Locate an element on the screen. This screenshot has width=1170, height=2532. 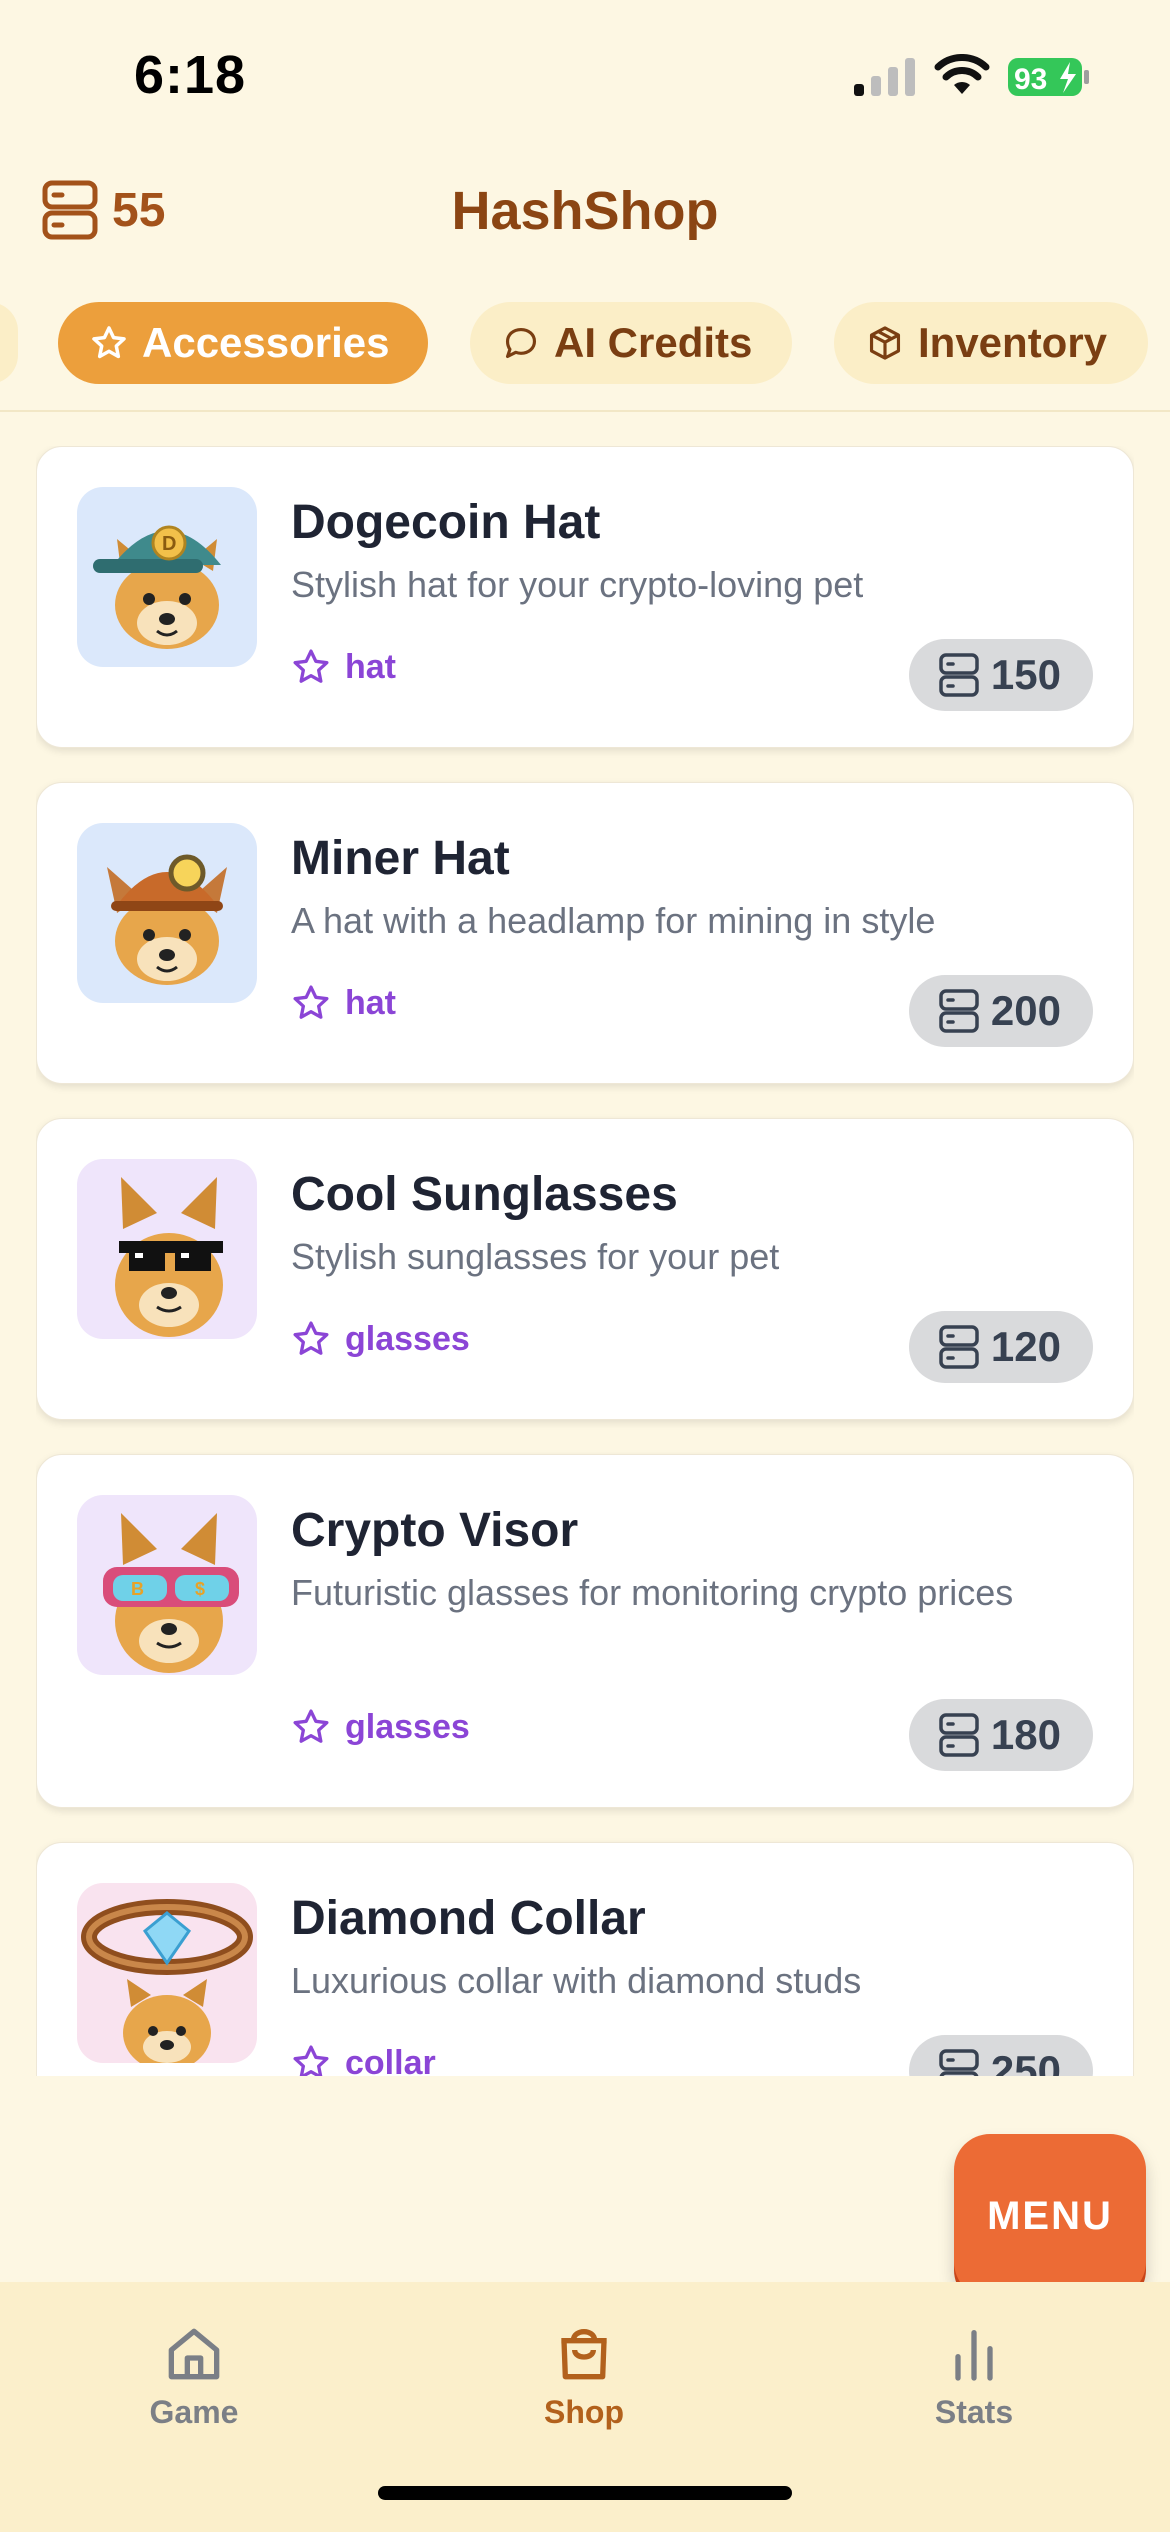
app-header: 55 HashShop is located at coordinates (585, 210).